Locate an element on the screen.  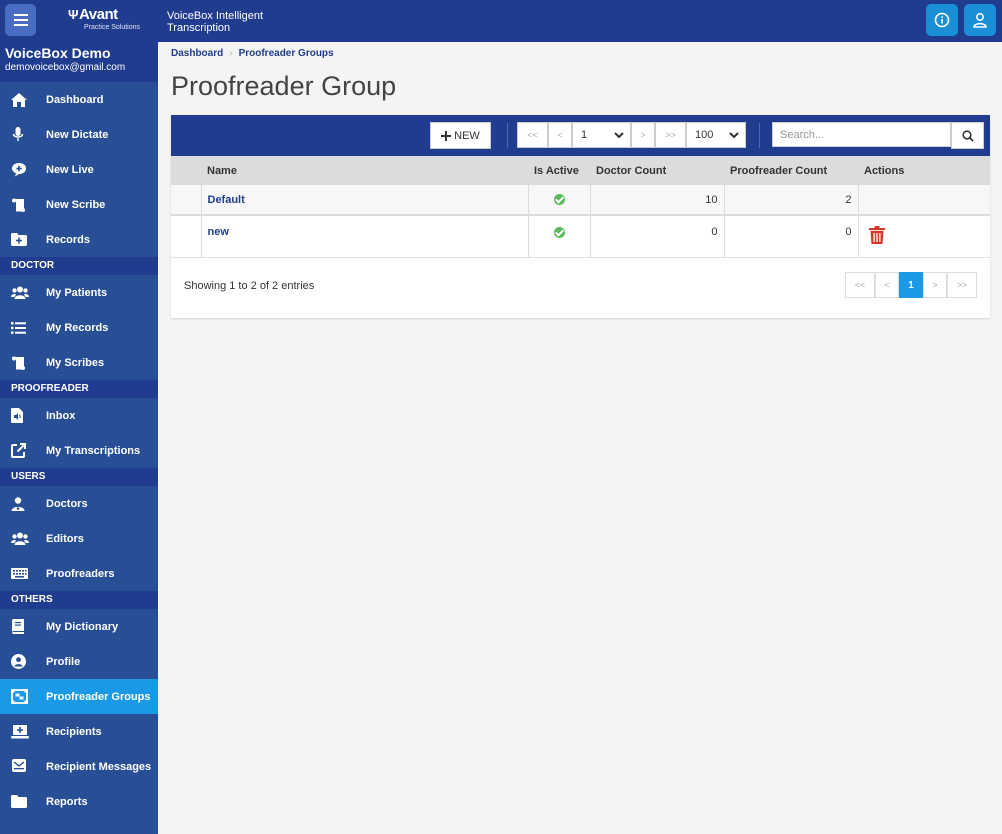
chevron-right-icon: › is located at coordinates (231, 53).